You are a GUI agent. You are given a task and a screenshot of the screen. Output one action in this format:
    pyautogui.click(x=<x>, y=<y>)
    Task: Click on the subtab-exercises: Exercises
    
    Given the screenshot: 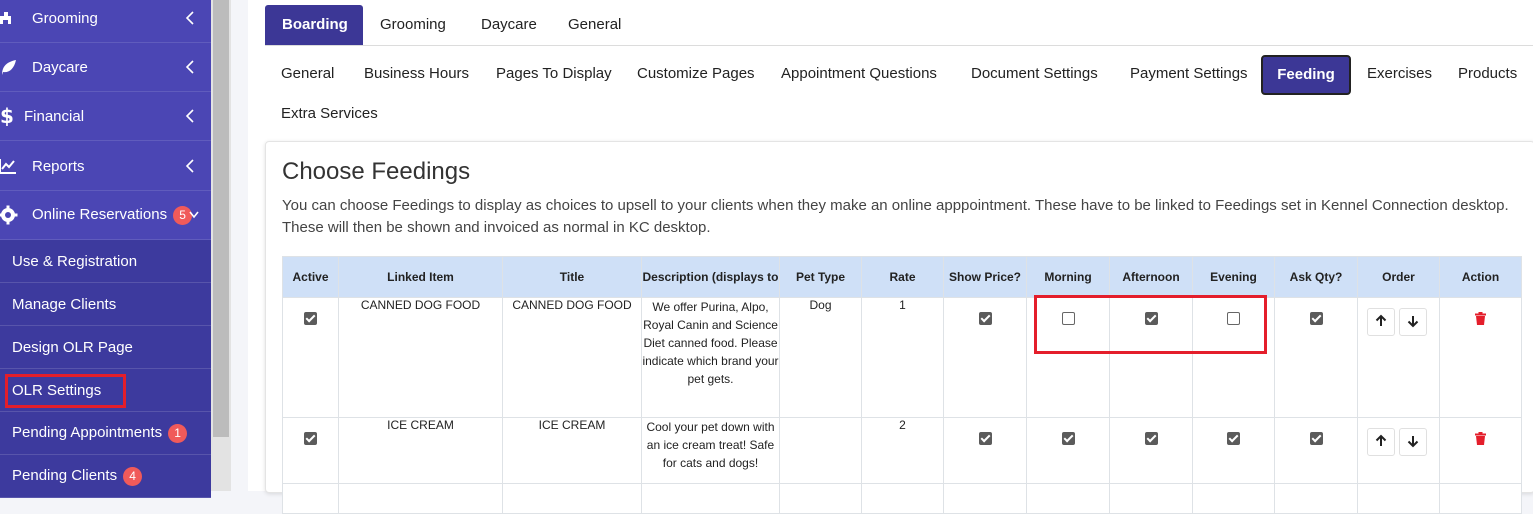 What is the action you would take?
    pyautogui.click(x=1399, y=74)
    